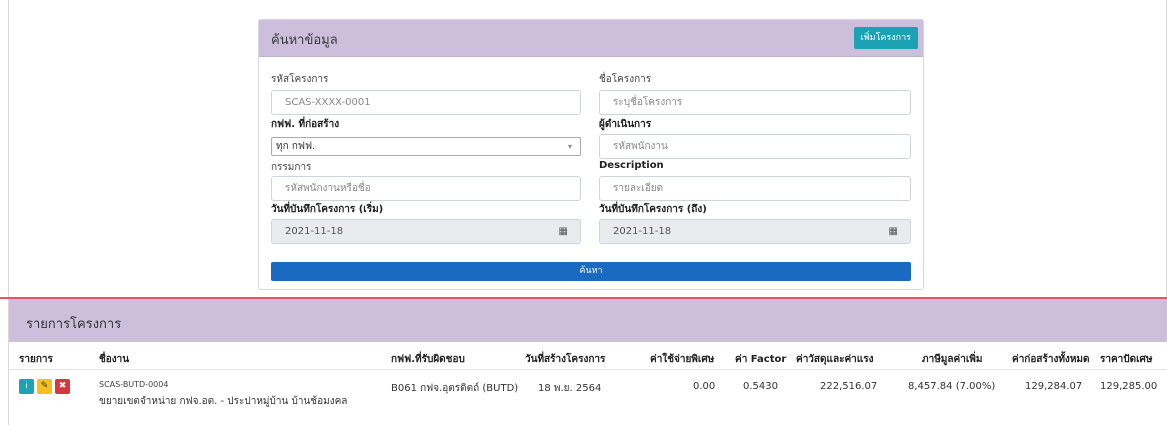  What do you see at coordinates (426, 146) in the screenshot?
I see `pea-select: ทุก กฟฟ. ▾` at bounding box center [426, 146].